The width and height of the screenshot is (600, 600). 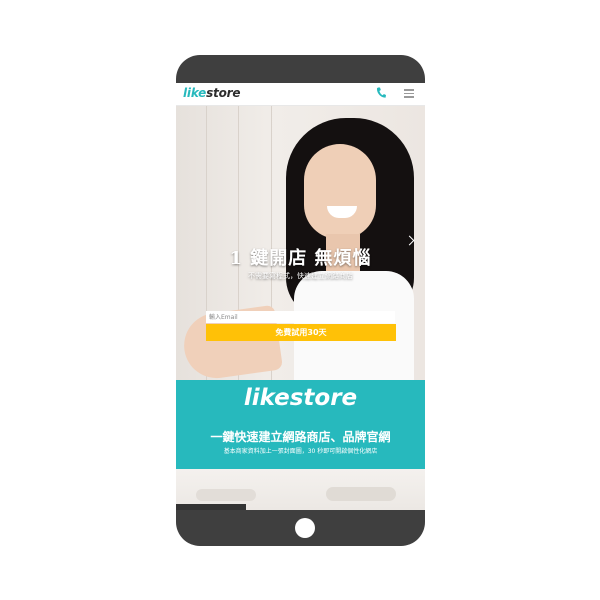 What do you see at coordinates (195, 93) in the screenshot?
I see `logo-like-text: like` at bounding box center [195, 93].